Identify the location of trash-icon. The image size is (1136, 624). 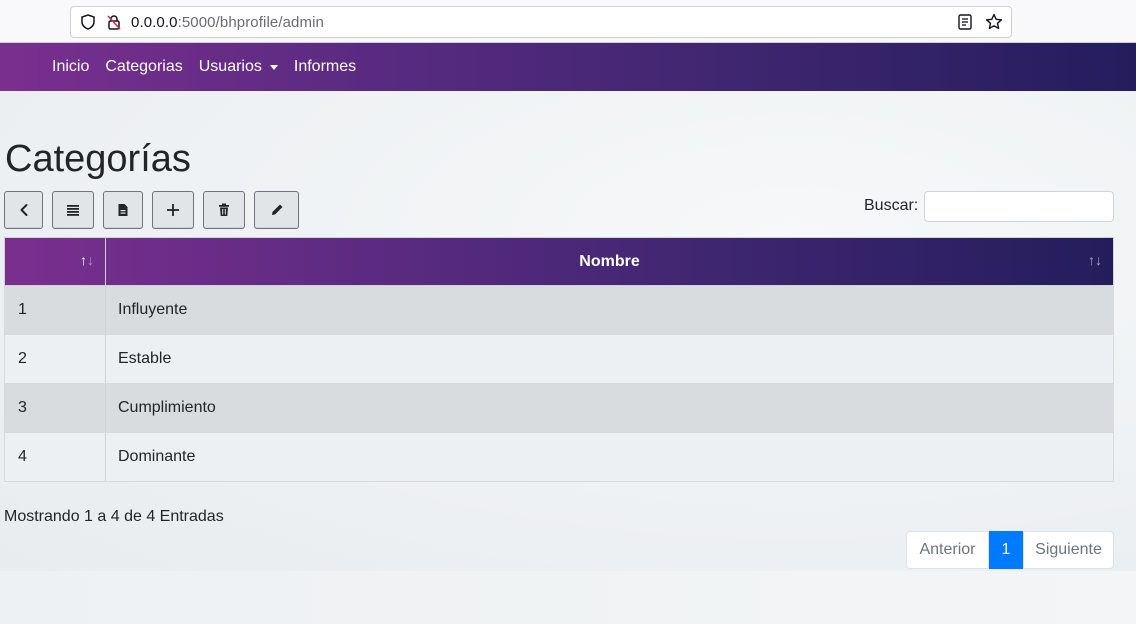
(224, 209).